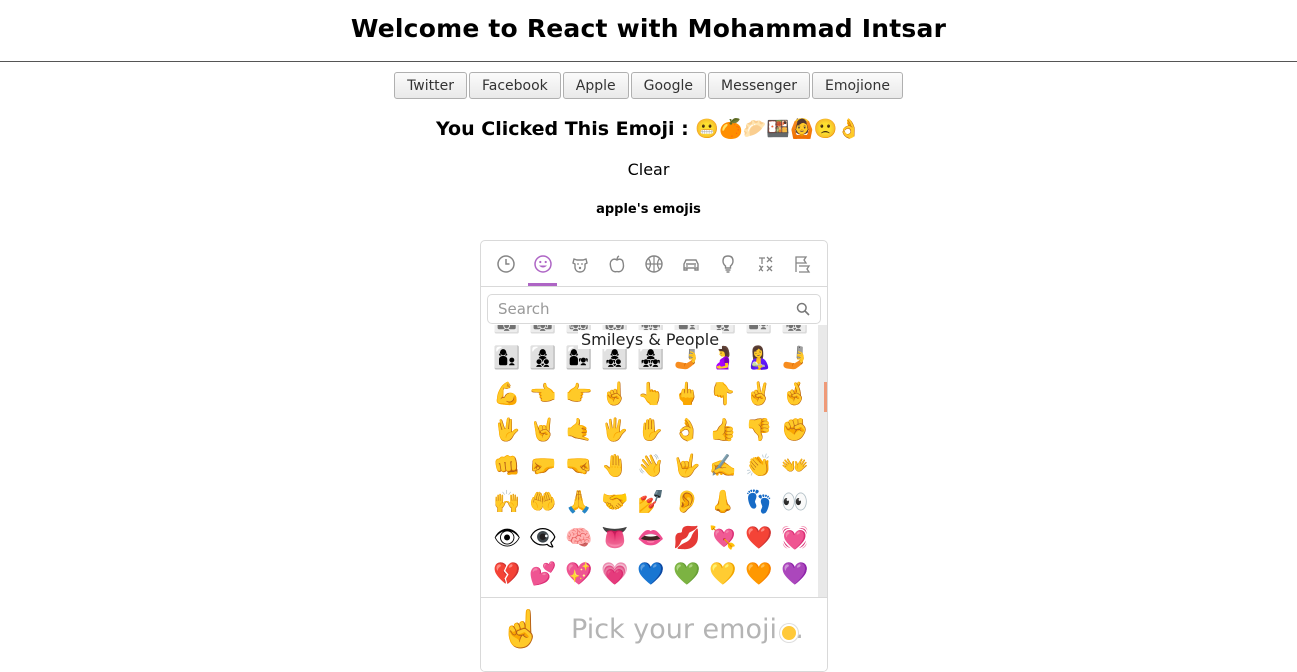 This screenshot has height=672, width=1297. Describe the element at coordinates (648, 28) in the screenshot. I see `page-title: Welcome to React with Mohammad Intsar` at that location.